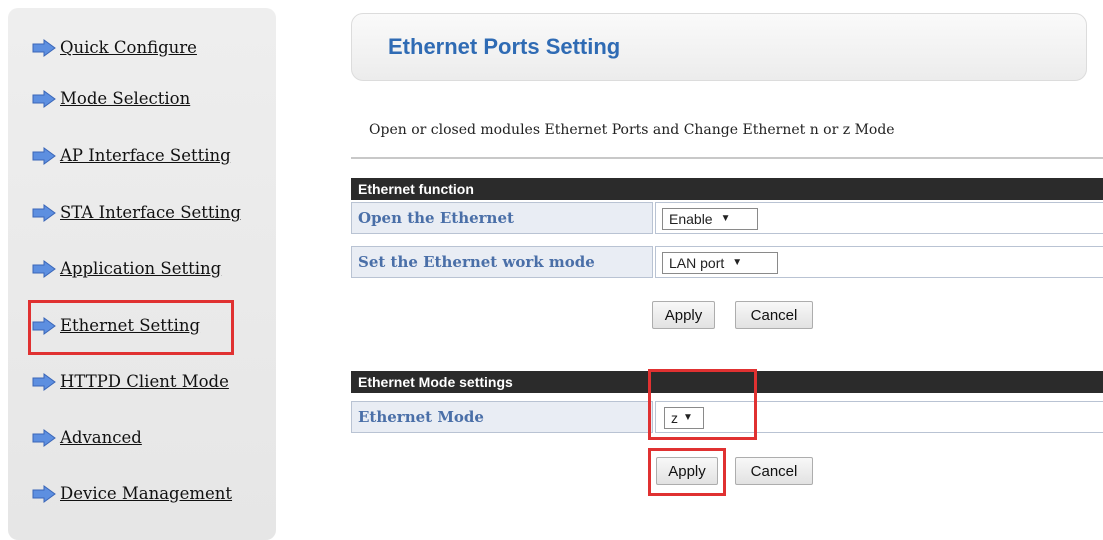 This screenshot has height=540, width=1103. I want to click on sidebar-item-label: STA Interface Setting, so click(150, 212).